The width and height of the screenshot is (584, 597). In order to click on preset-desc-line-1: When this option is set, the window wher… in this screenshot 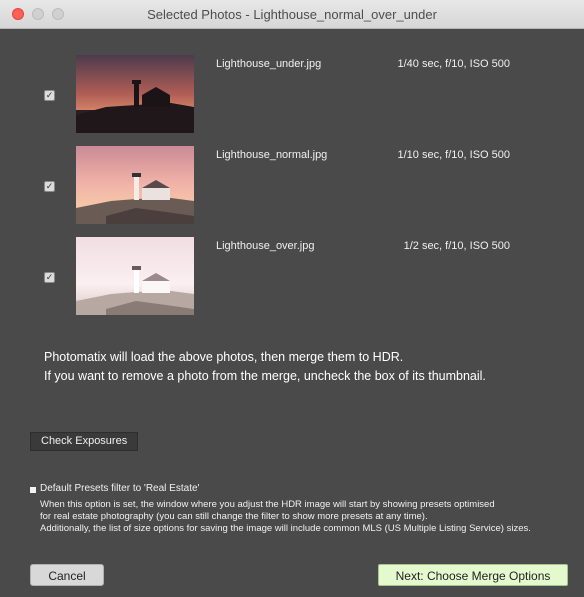, I will do `click(267, 504)`.